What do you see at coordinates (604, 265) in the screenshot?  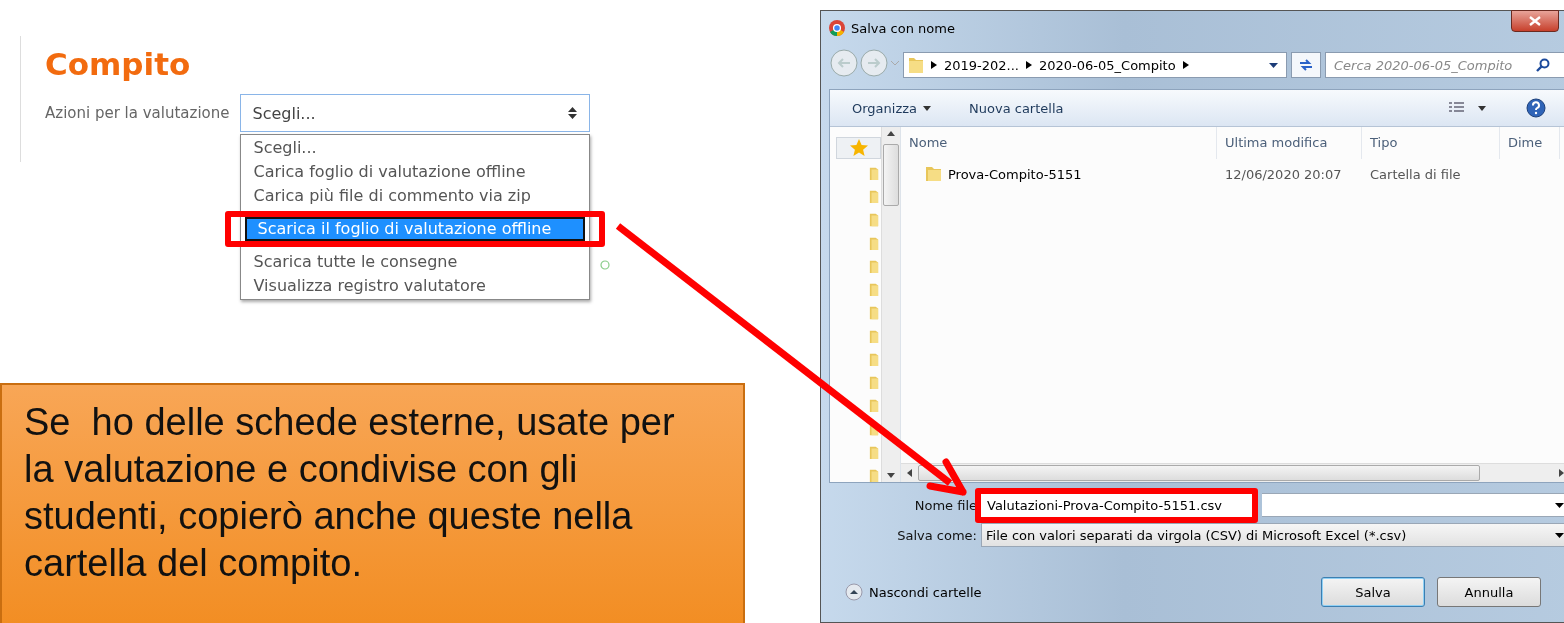 I see `circle-icon` at bounding box center [604, 265].